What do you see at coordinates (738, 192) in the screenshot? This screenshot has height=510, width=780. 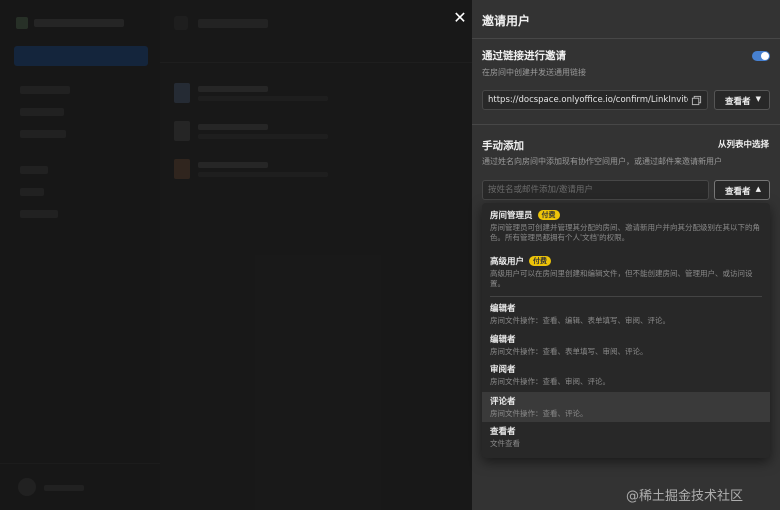 I see `manual-access-label: 查看者` at bounding box center [738, 192].